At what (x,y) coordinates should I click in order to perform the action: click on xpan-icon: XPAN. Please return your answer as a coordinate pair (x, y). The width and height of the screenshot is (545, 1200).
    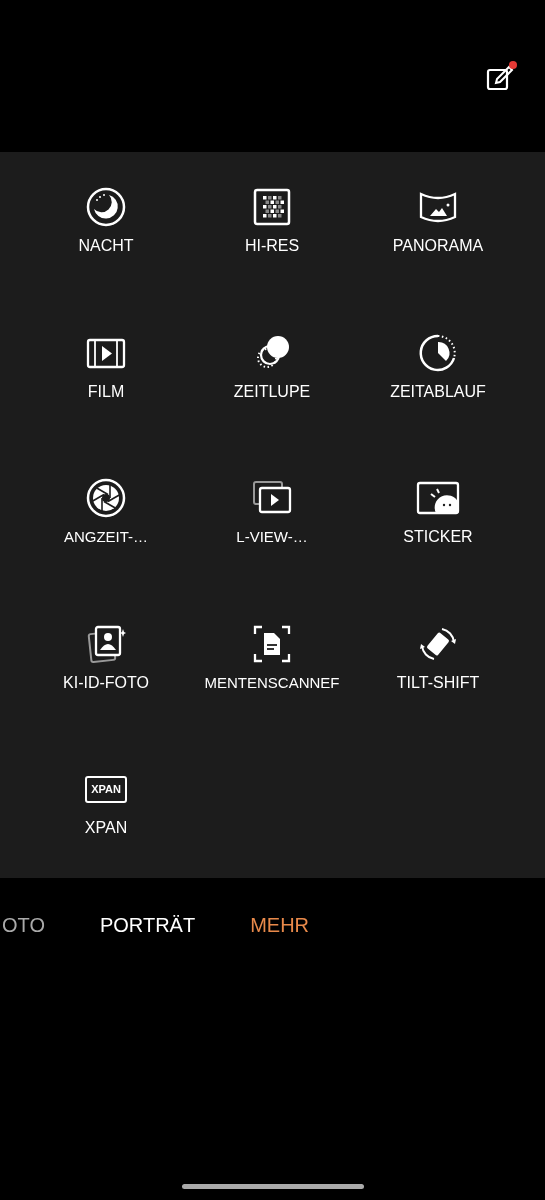
    Looking at the image, I should click on (106, 789).